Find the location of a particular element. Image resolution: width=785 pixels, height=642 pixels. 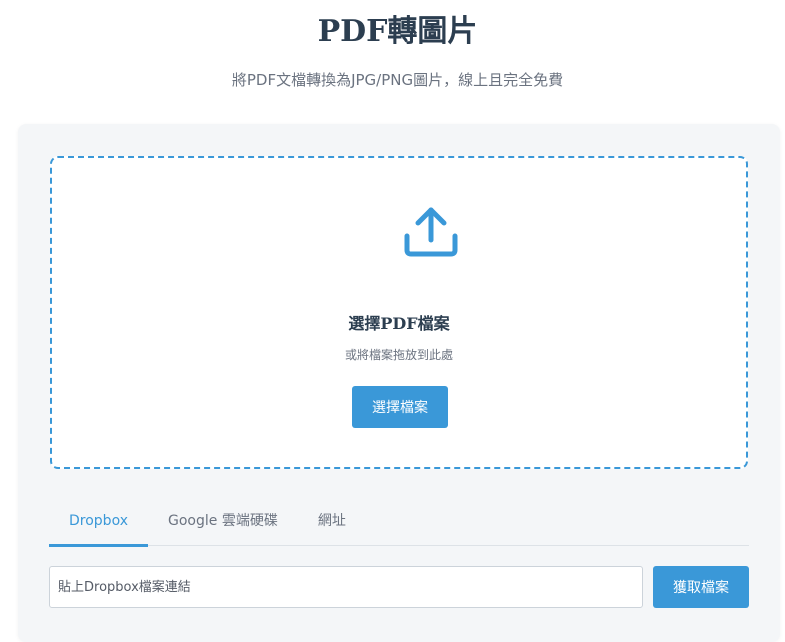

choose-file-button: 選擇檔案 is located at coordinates (400, 407).